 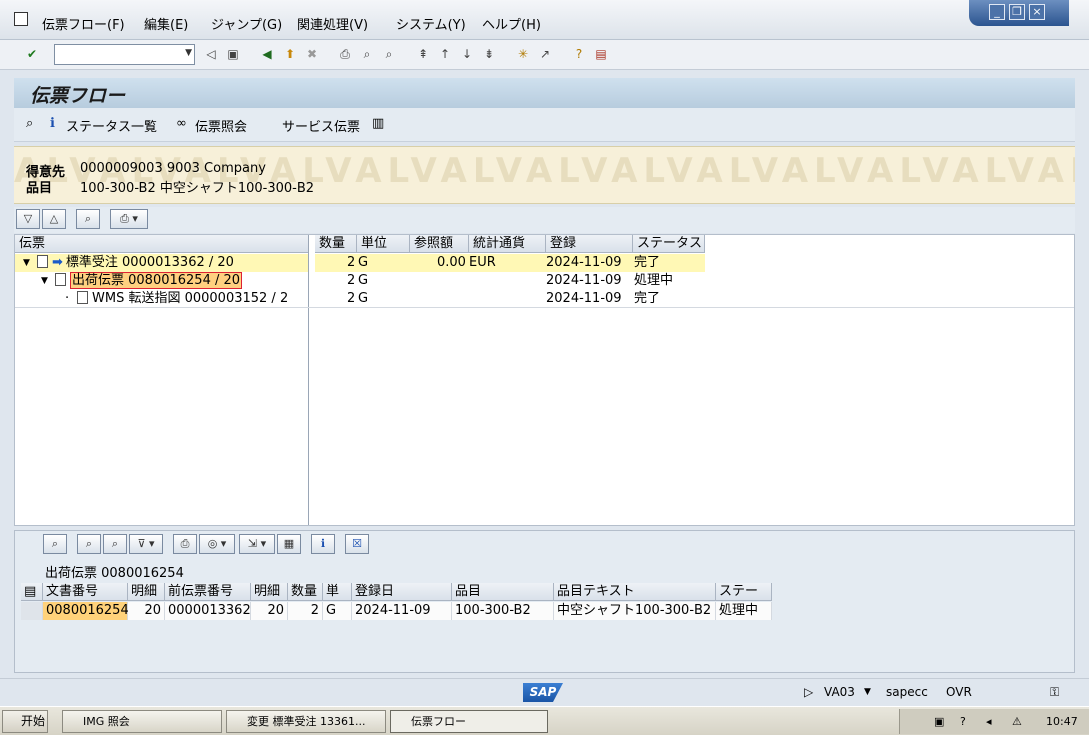 I want to click on tree-header-document: 伝票, so click(x=162, y=244).